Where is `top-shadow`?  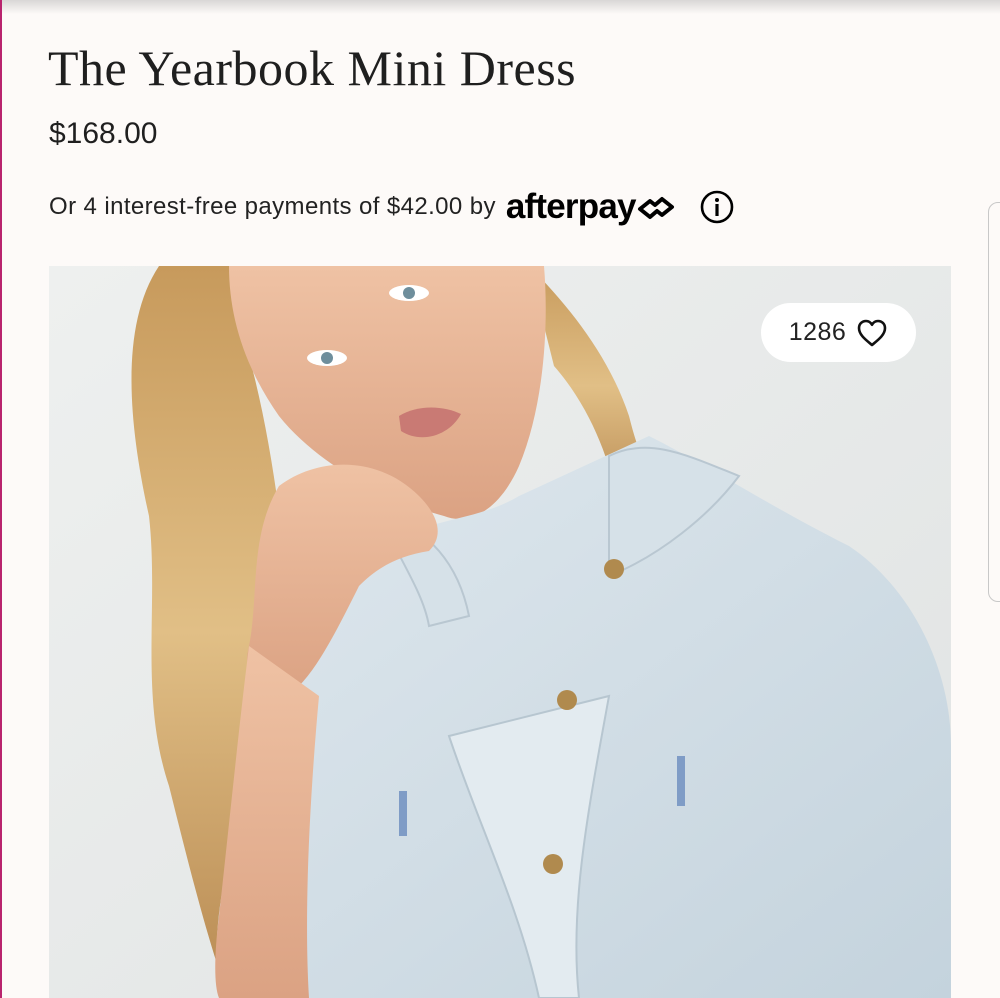
top-shadow is located at coordinates (500, 7).